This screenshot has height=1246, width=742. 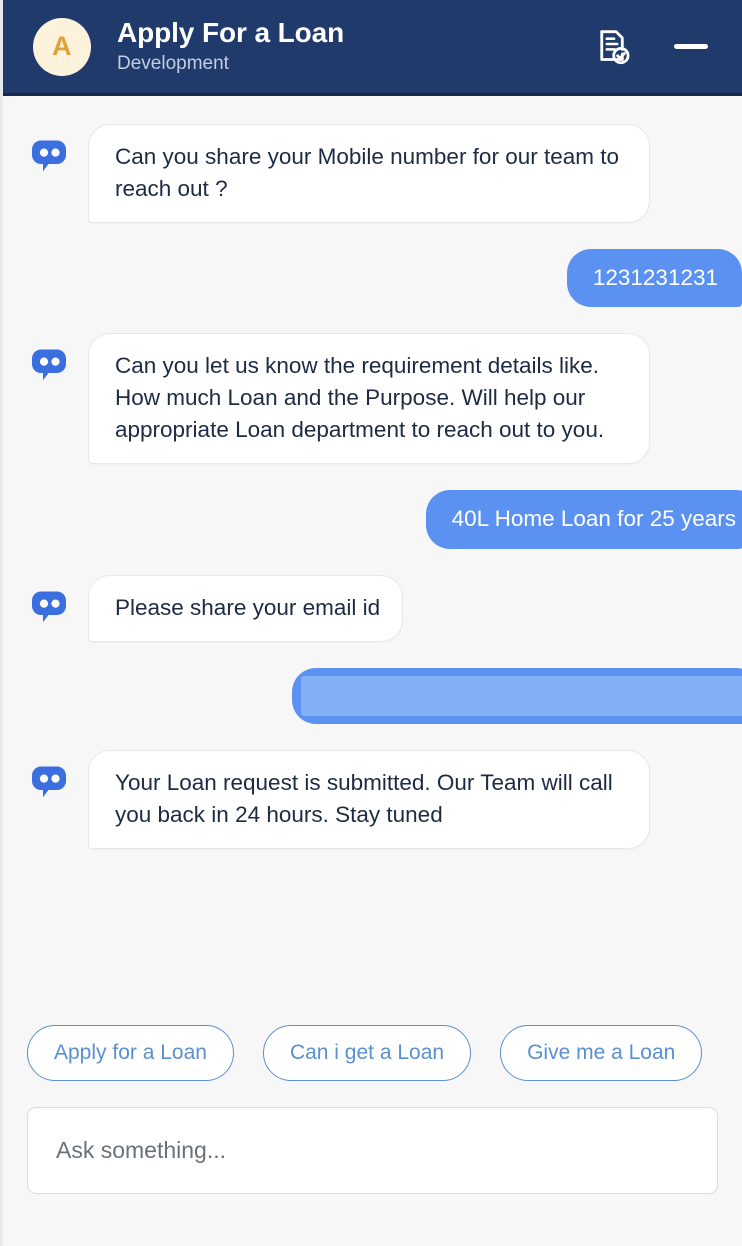 I want to click on message-bubble: Please share your email id, so click(x=246, y=608).